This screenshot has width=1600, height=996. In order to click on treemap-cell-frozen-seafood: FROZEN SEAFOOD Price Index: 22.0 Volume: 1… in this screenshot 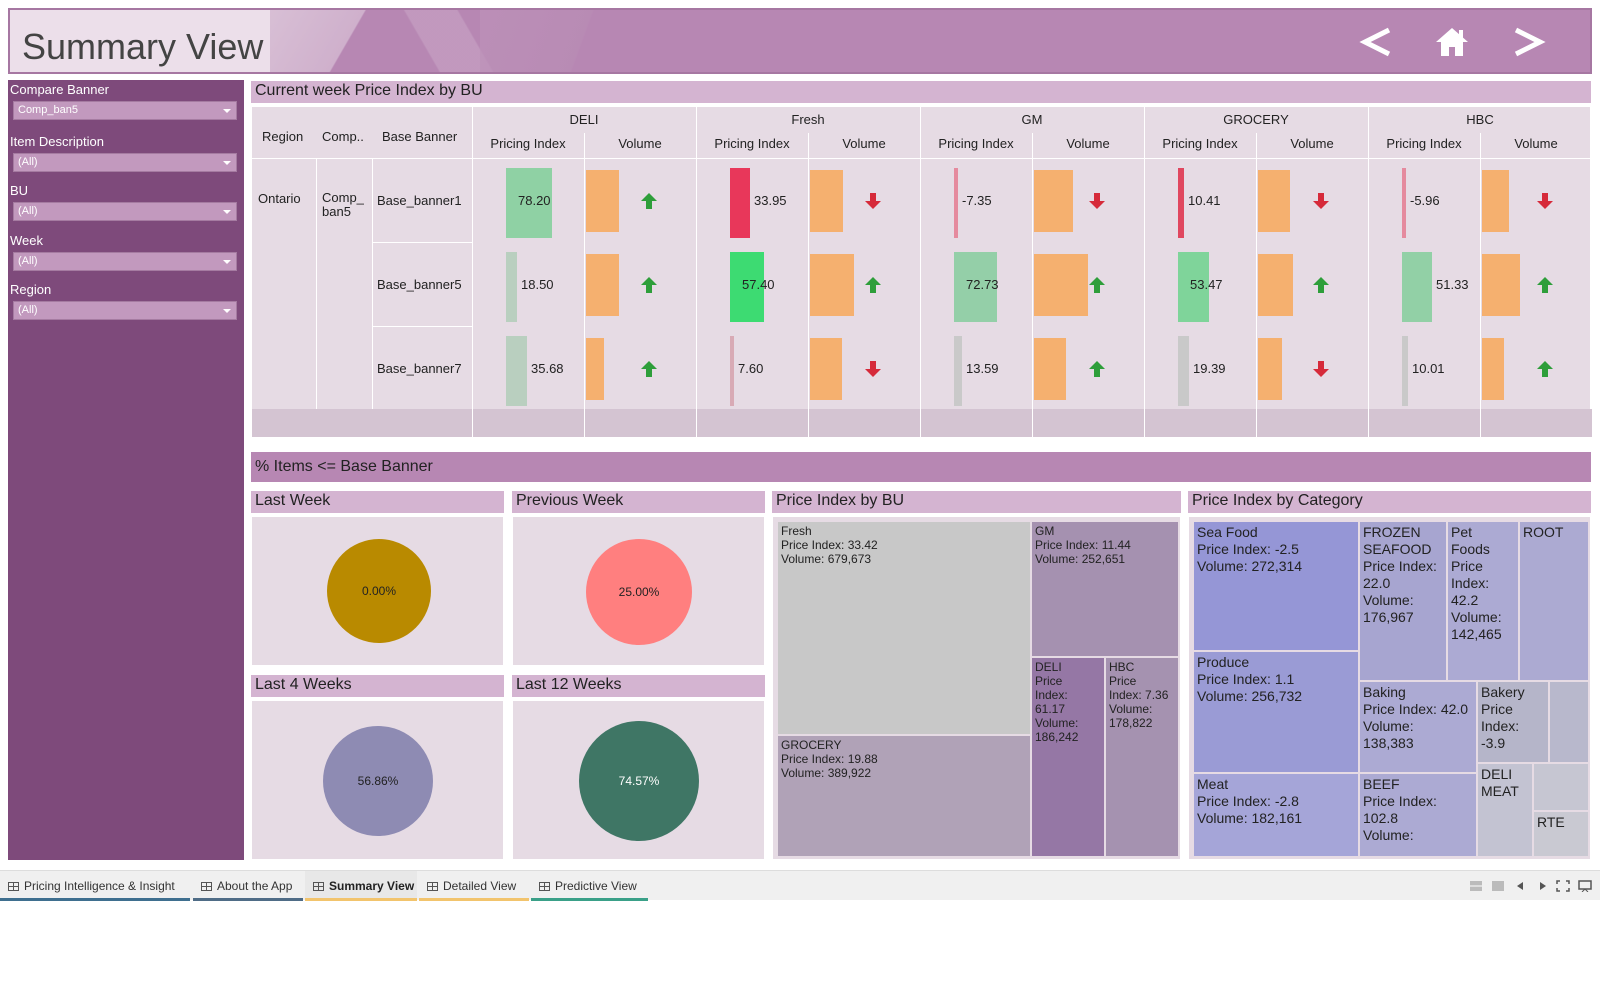, I will do `click(1403, 601)`.